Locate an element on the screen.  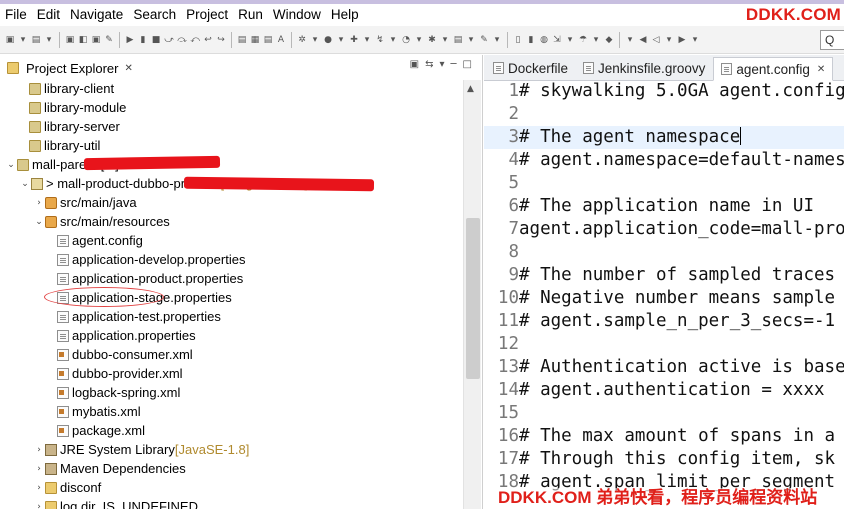
menu-file: File is located at coordinates (16, 15).